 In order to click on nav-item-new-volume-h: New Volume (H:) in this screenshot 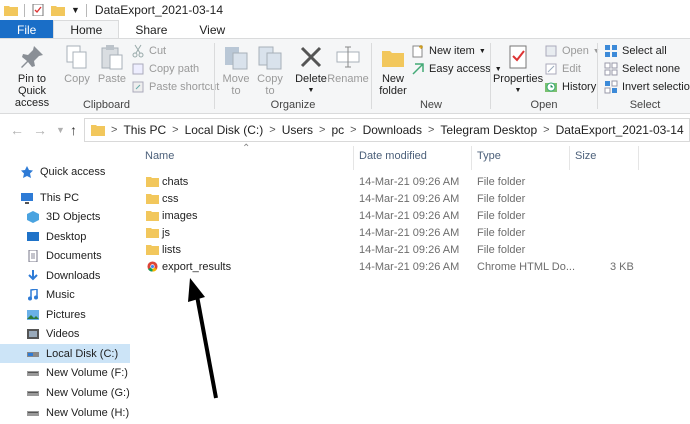, I will do `click(65, 412)`.